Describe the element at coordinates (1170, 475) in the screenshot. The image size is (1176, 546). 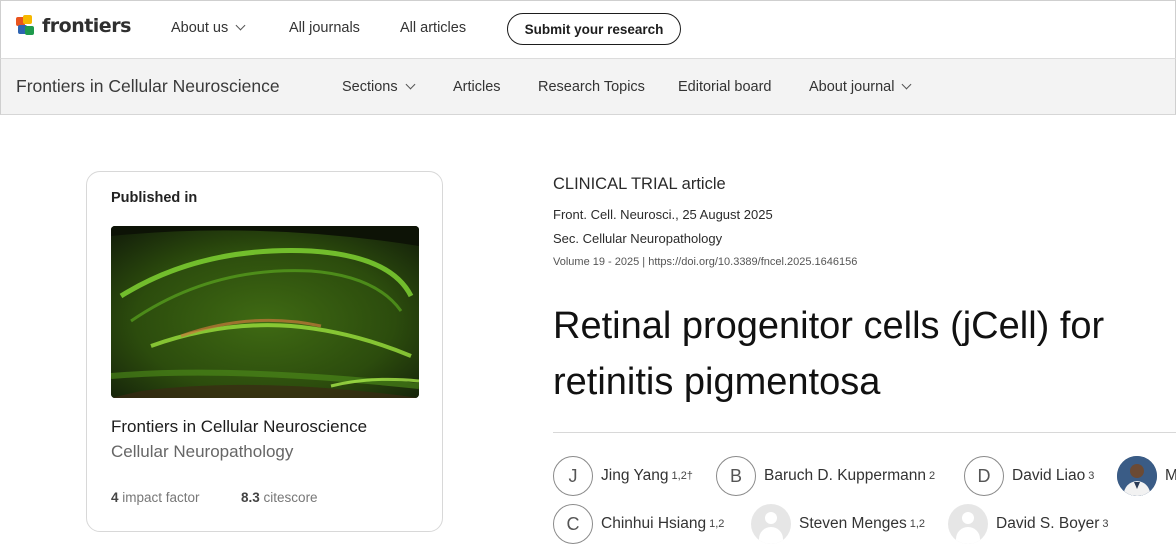
I see `author-name: M` at that location.